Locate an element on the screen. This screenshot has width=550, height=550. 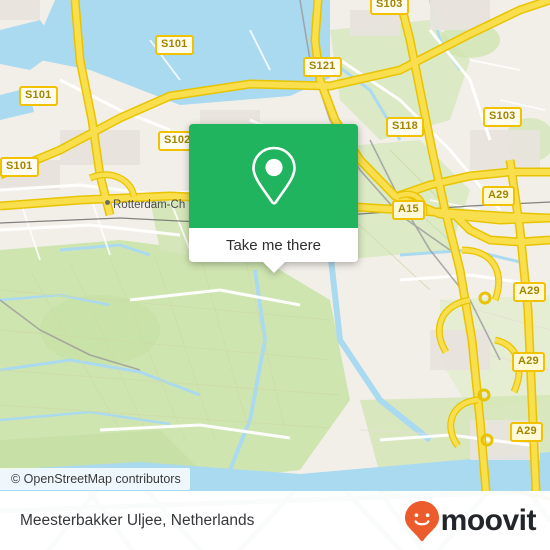
moovit-brand: moovit is located at coordinates (470, 521).